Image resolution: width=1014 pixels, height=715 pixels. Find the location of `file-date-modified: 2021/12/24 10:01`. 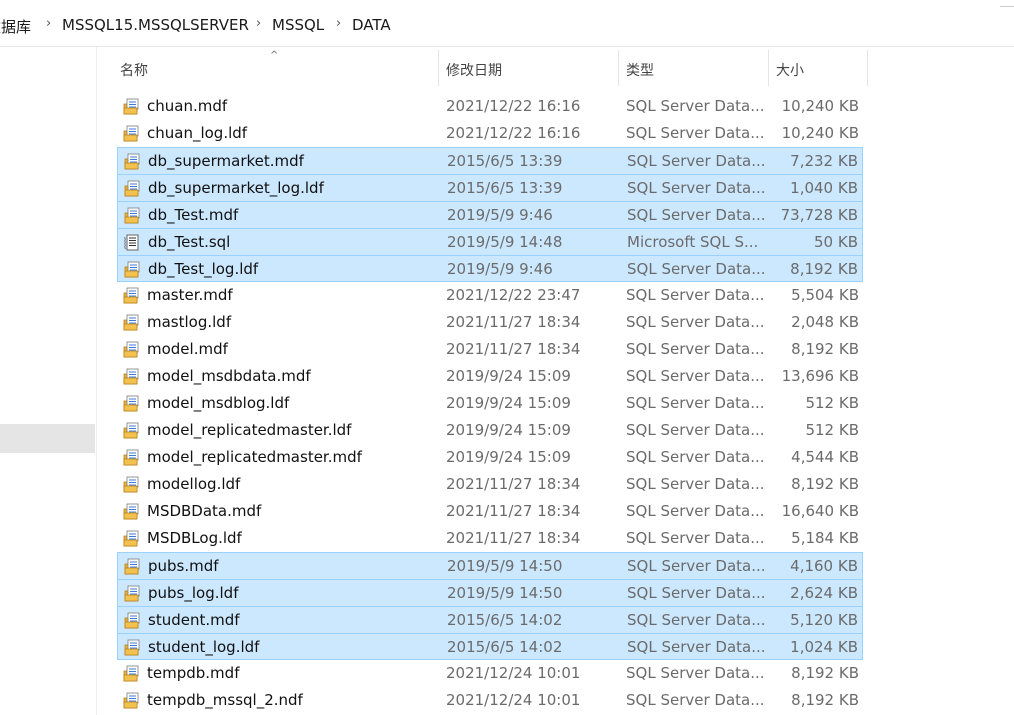

file-date-modified: 2021/12/24 10:01 is located at coordinates (513, 700).